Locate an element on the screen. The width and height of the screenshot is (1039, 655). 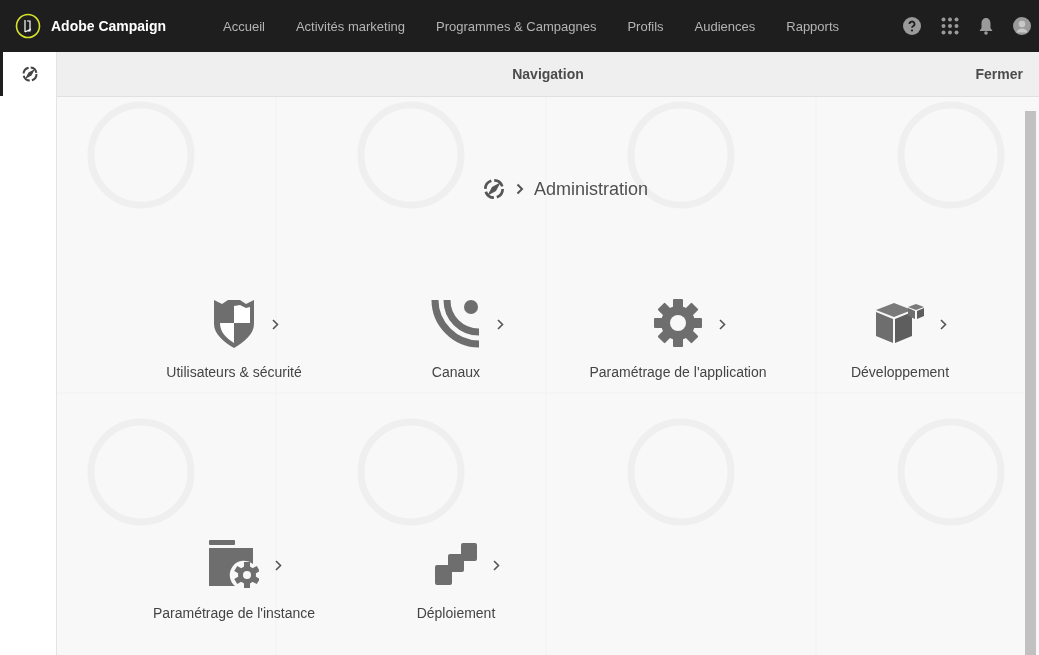
scrollbar is located at coordinates (1030, 383).